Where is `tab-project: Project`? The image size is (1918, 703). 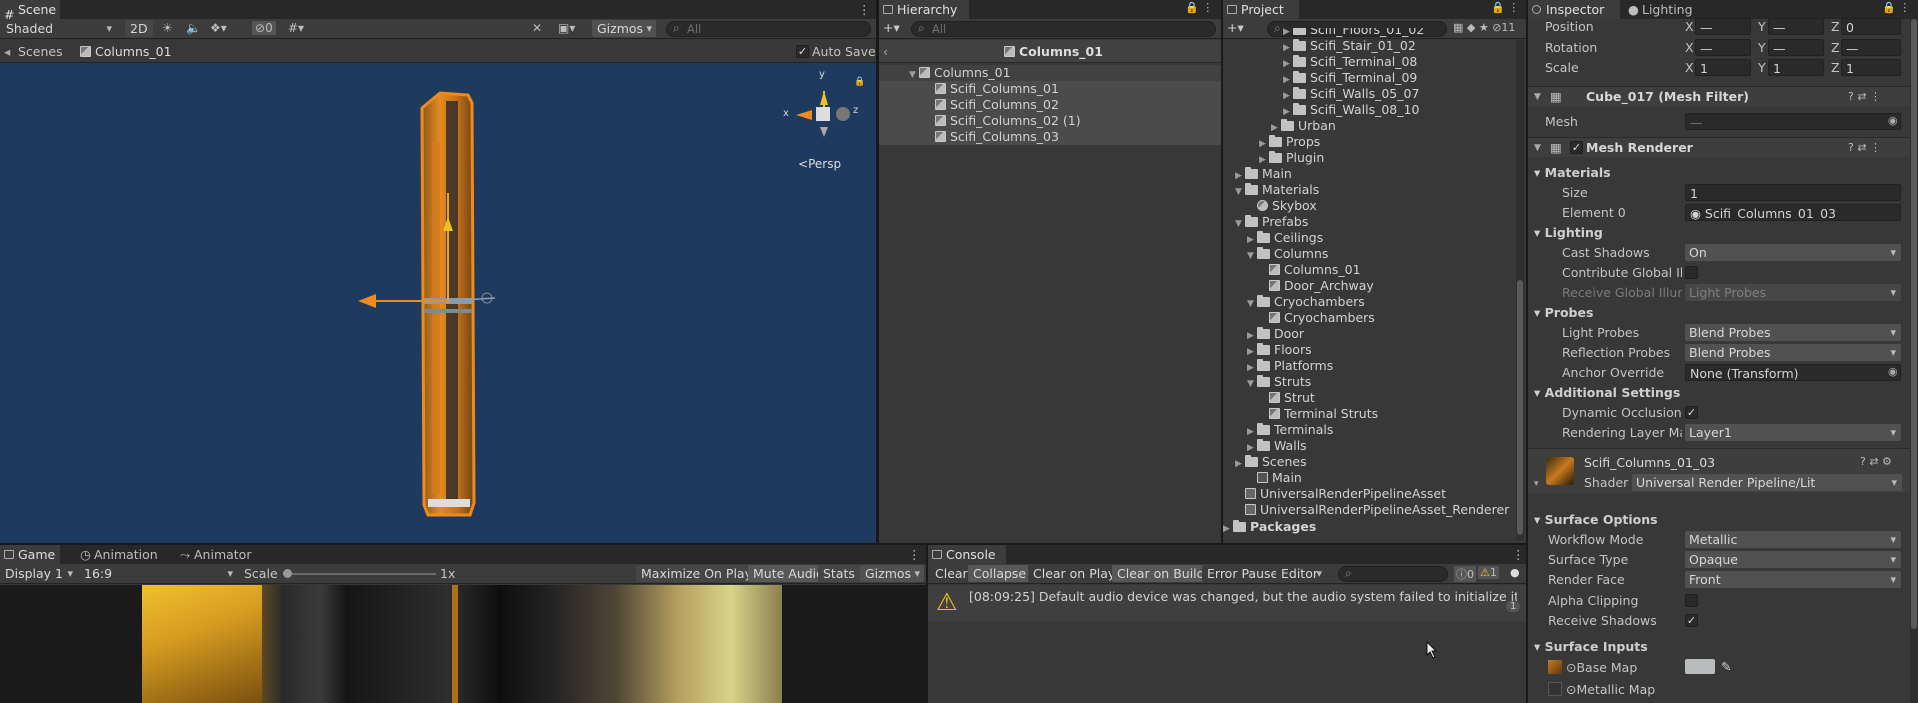
tab-project: Project is located at coordinates (1261, 9).